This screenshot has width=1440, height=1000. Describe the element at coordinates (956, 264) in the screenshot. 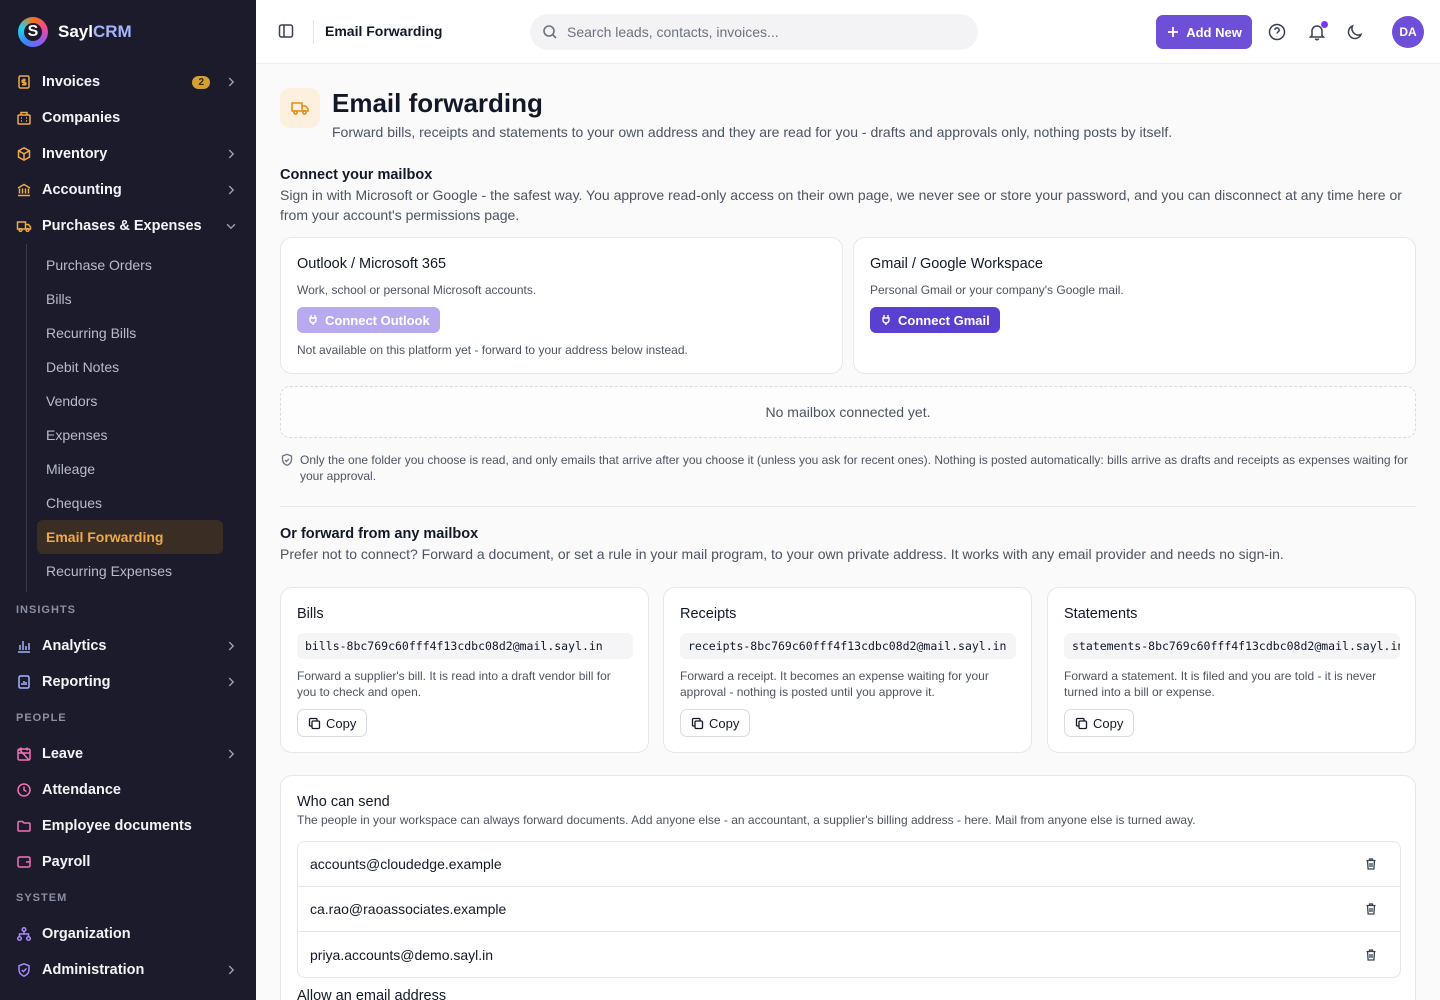

I see `gmail-card-title: Gmail / Google Workspace` at that location.